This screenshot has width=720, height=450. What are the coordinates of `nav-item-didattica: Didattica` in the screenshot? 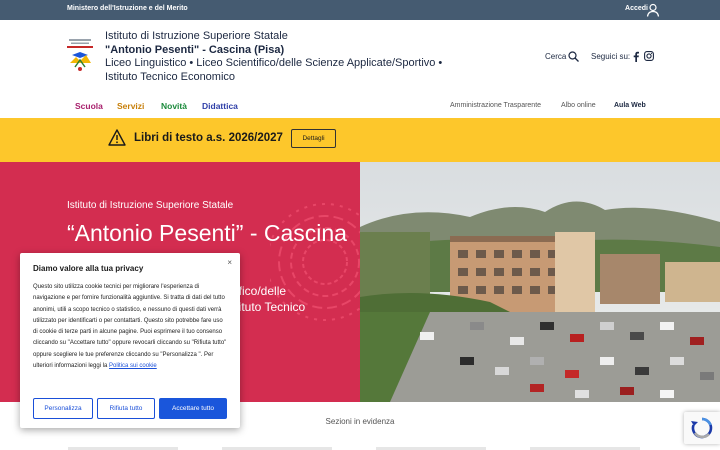 It's located at (220, 106).